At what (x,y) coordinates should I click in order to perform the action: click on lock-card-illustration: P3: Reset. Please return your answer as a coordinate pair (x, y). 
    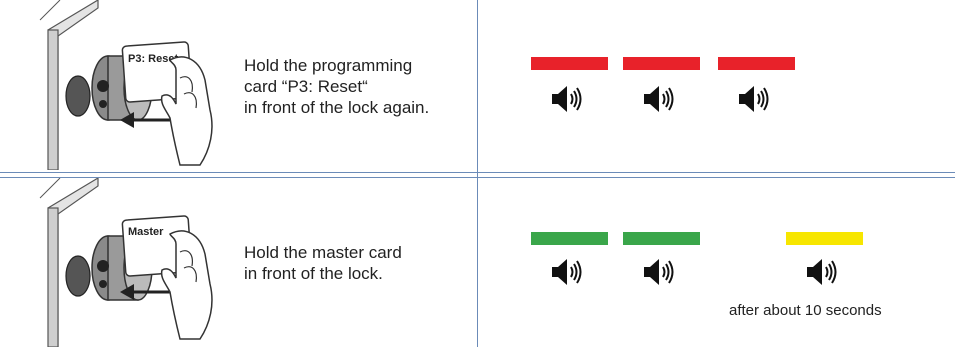
    Looking at the image, I should click on (126, 85).